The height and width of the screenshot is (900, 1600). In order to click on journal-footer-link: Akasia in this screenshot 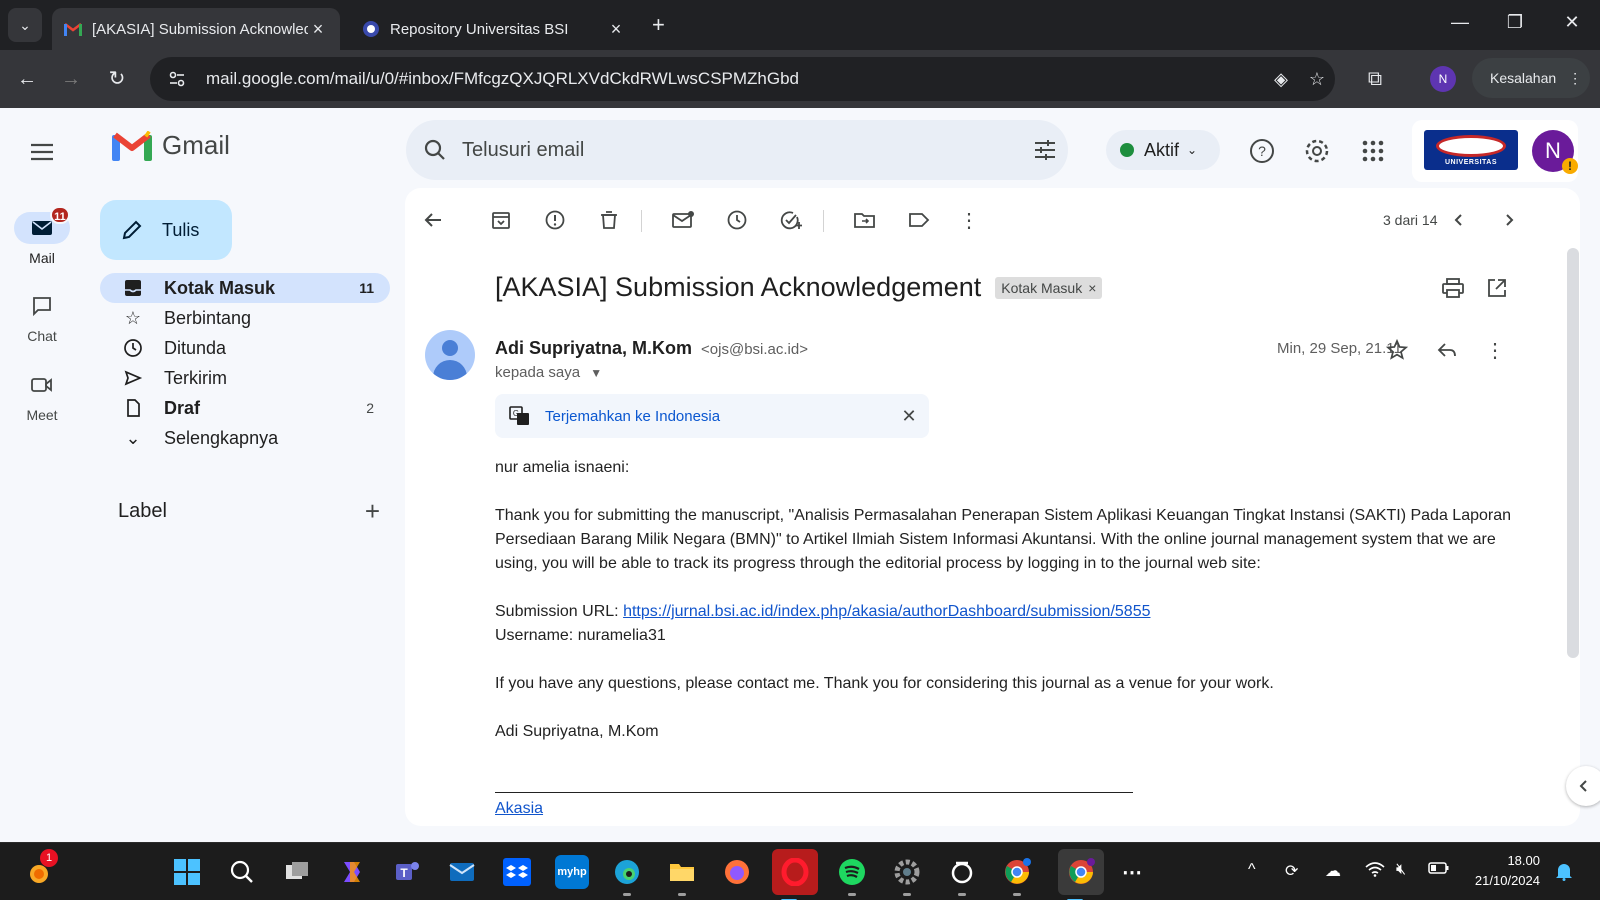, I will do `click(519, 809)`.